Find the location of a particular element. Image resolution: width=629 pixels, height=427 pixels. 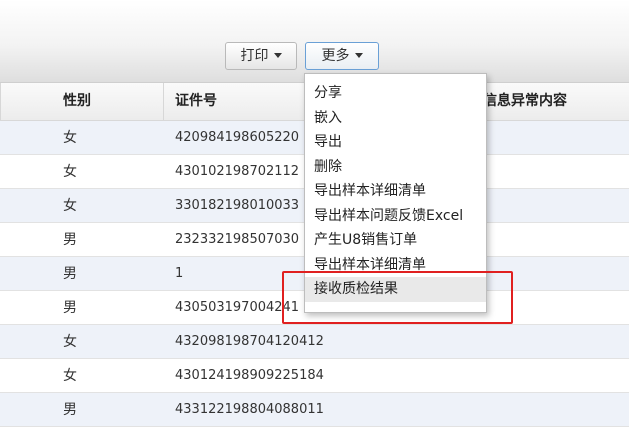

more-button: 更多 is located at coordinates (342, 56).